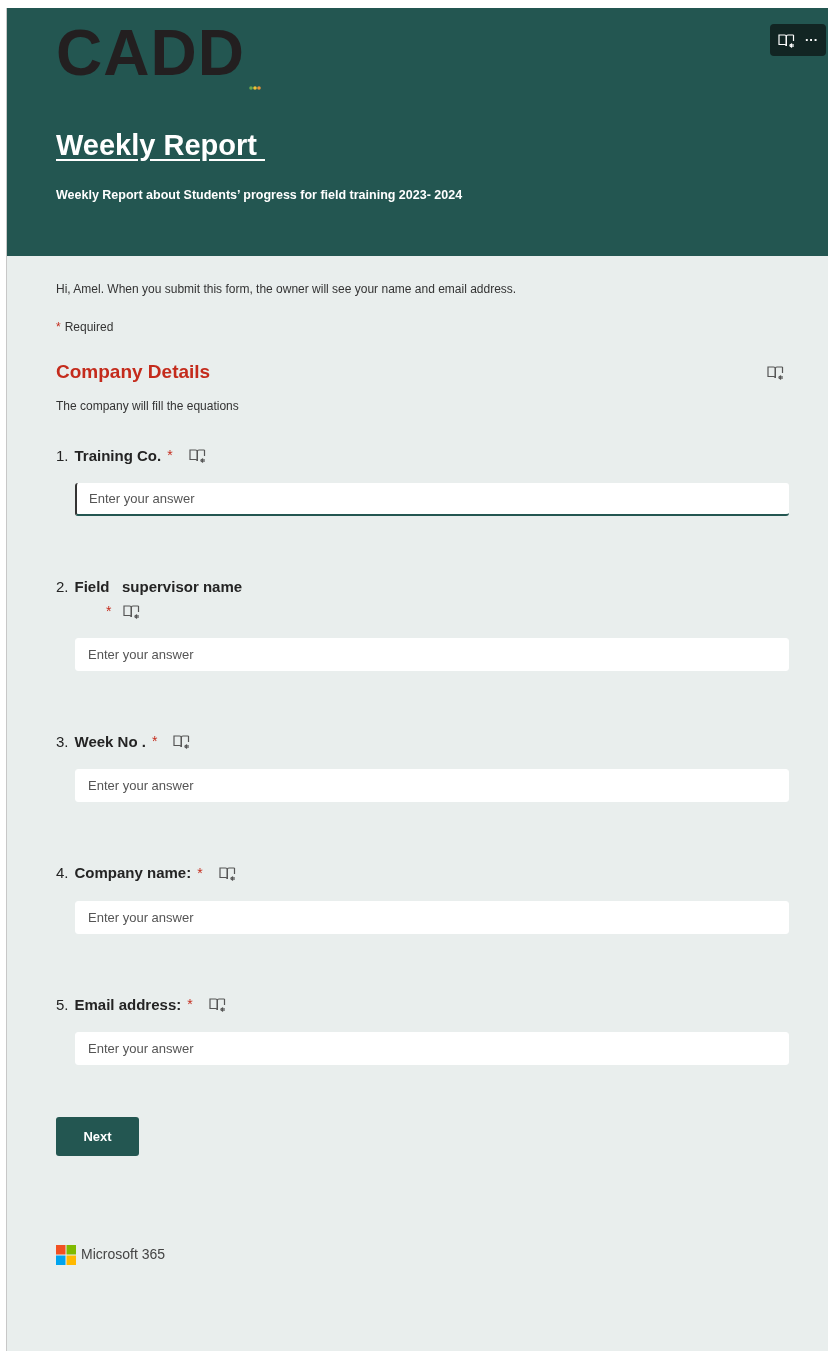 This screenshot has width=828, height=1351. I want to click on more-button: ···, so click(811, 40).